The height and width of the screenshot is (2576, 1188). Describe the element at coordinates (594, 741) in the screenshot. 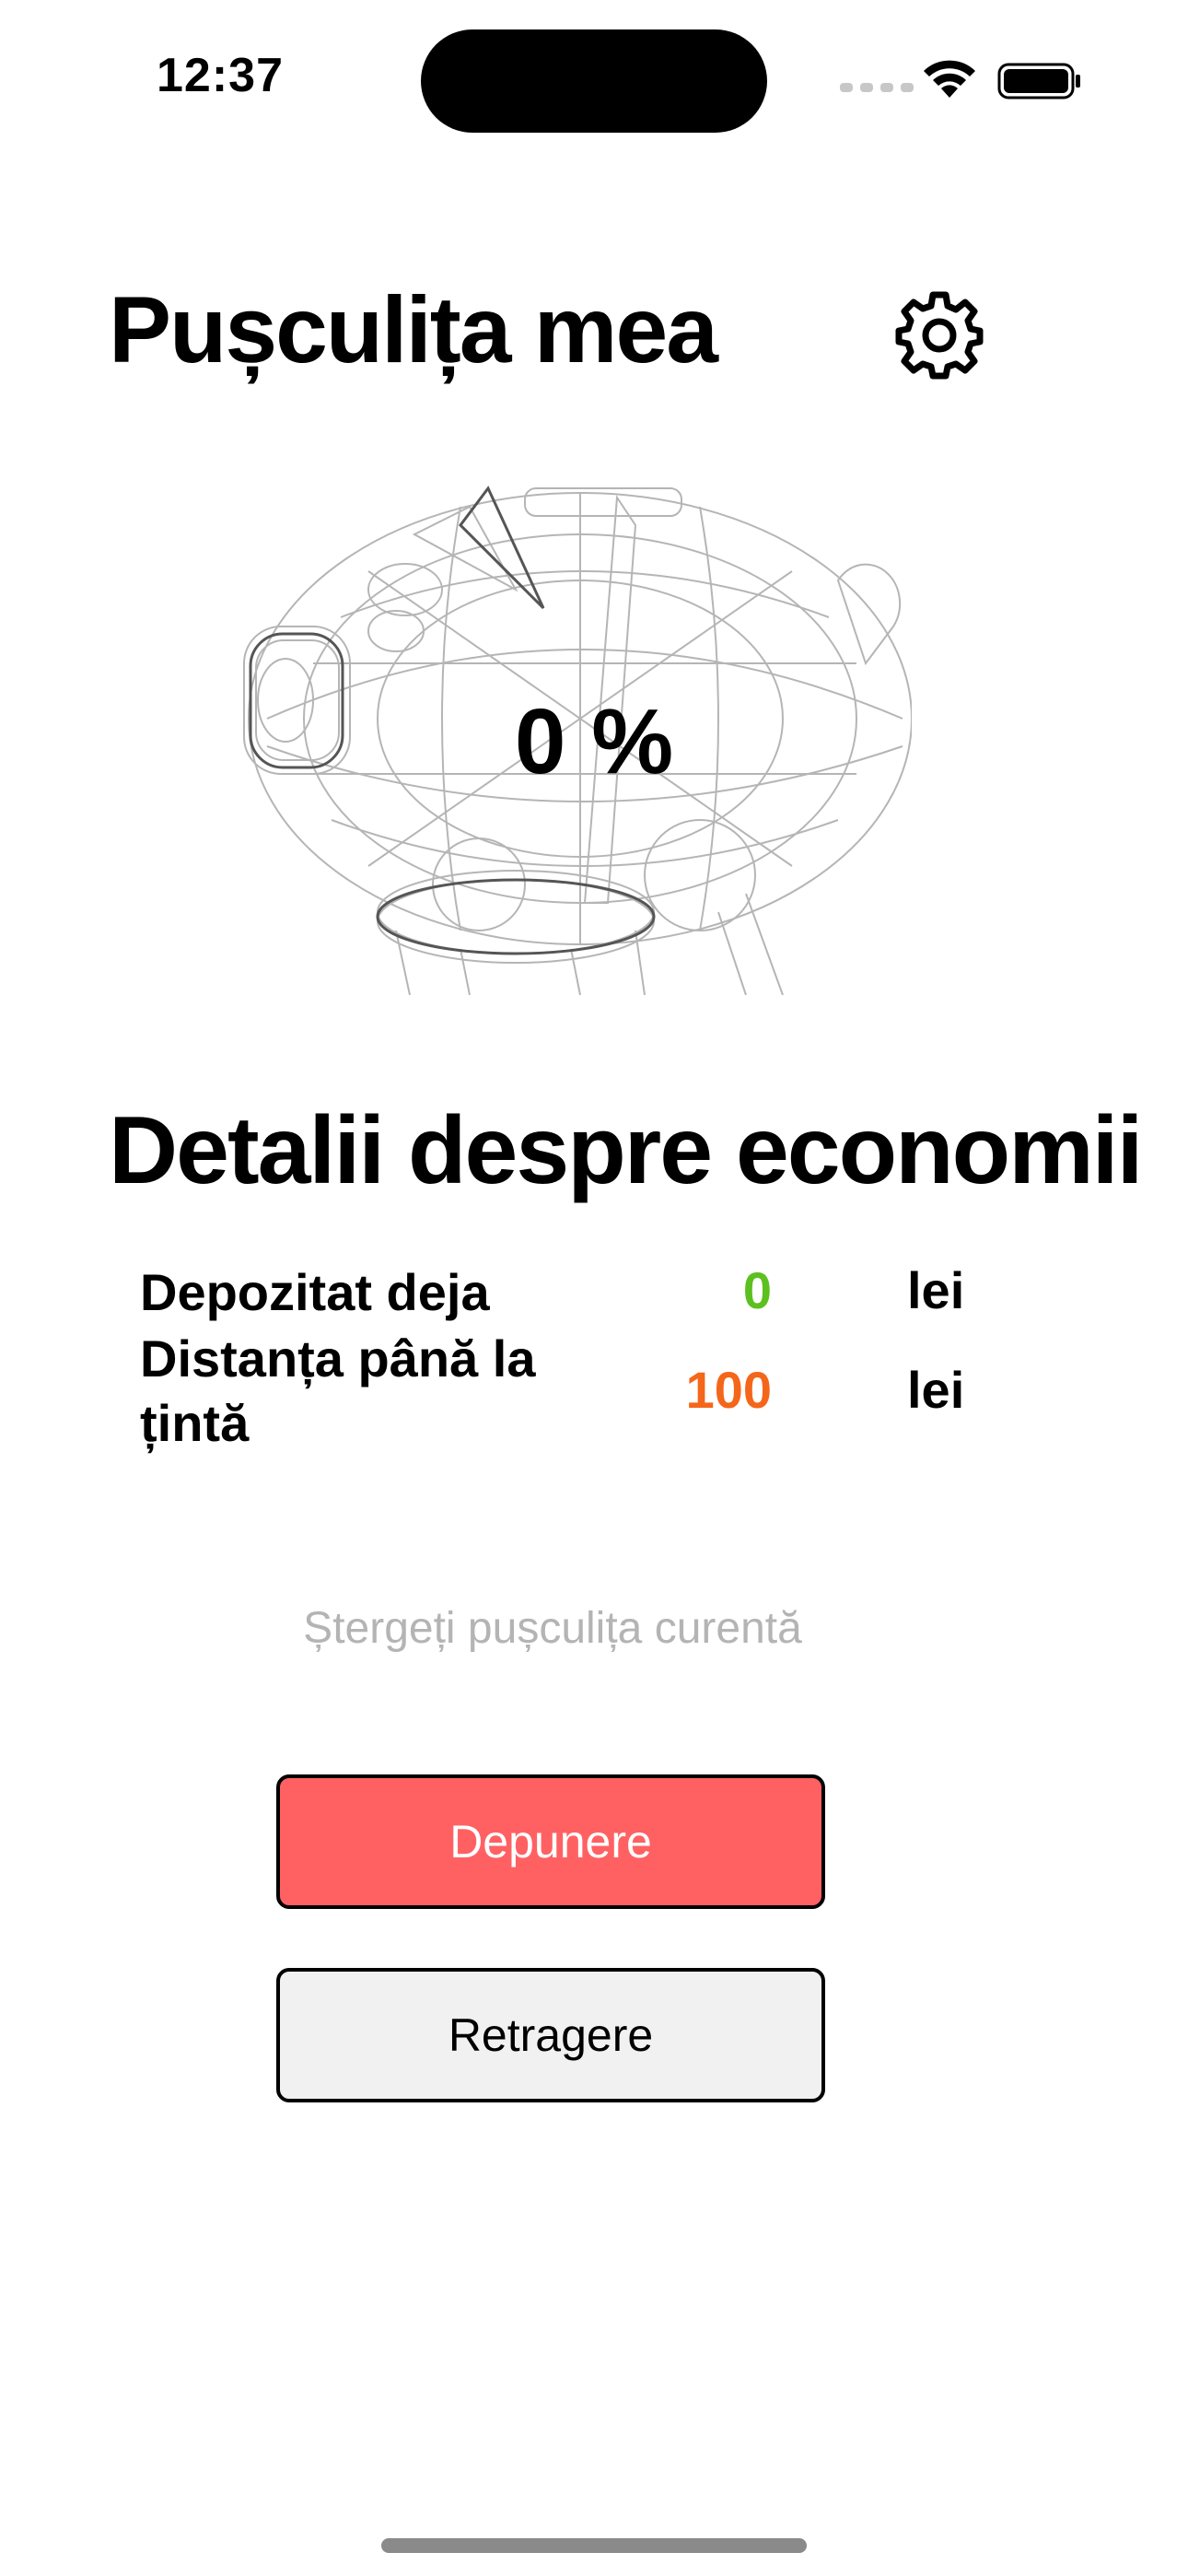

I see `progress-percent: 0 %` at that location.